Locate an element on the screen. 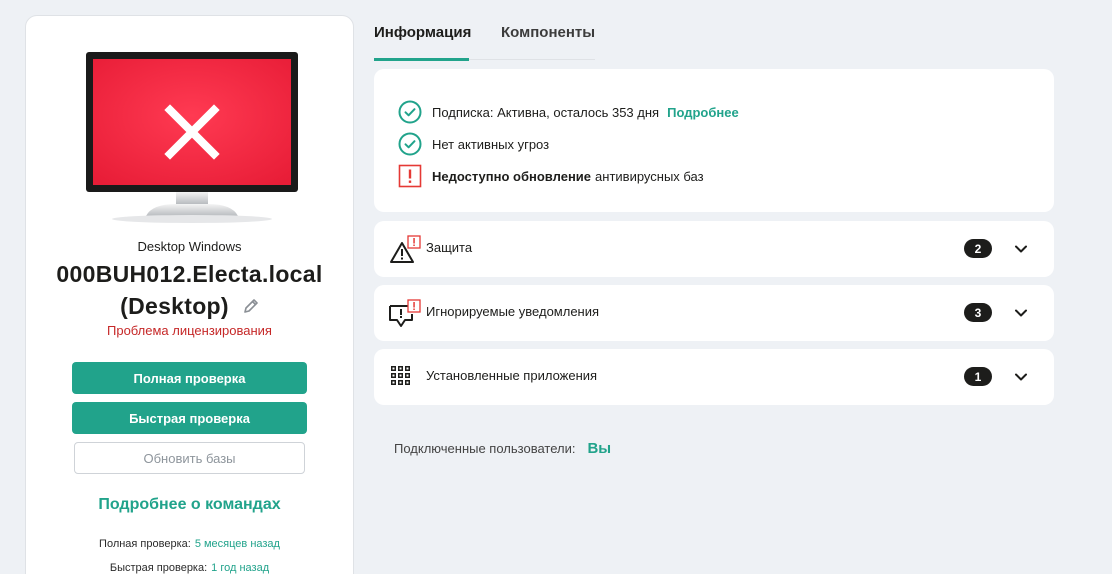 The image size is (1112, 574). active-tab-indicator is located at coordinates (421, 59).